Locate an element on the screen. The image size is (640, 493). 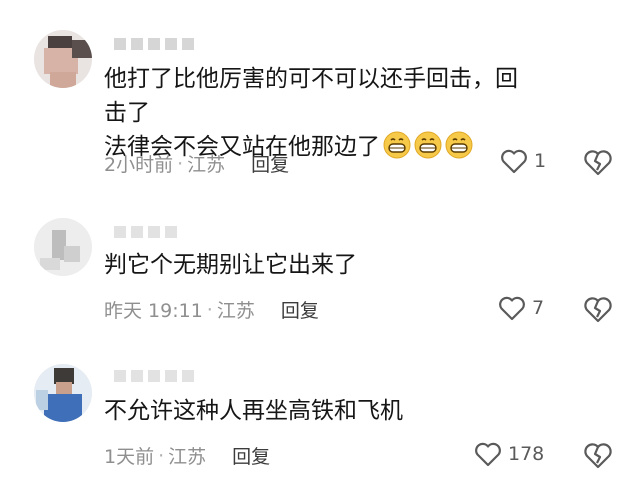
comment-text: 他打了比他厉害的可不可以还手回击，回击了 法律会不会又站在他那边了 is located at coordinates (314, 113).